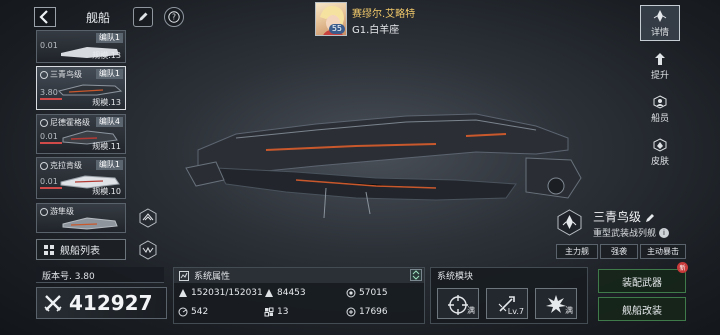  What do you see at coordinates (659, 161) in the screenshot?
I see `nav-skin-label: 皮肤` at bounding box center [659, 161].